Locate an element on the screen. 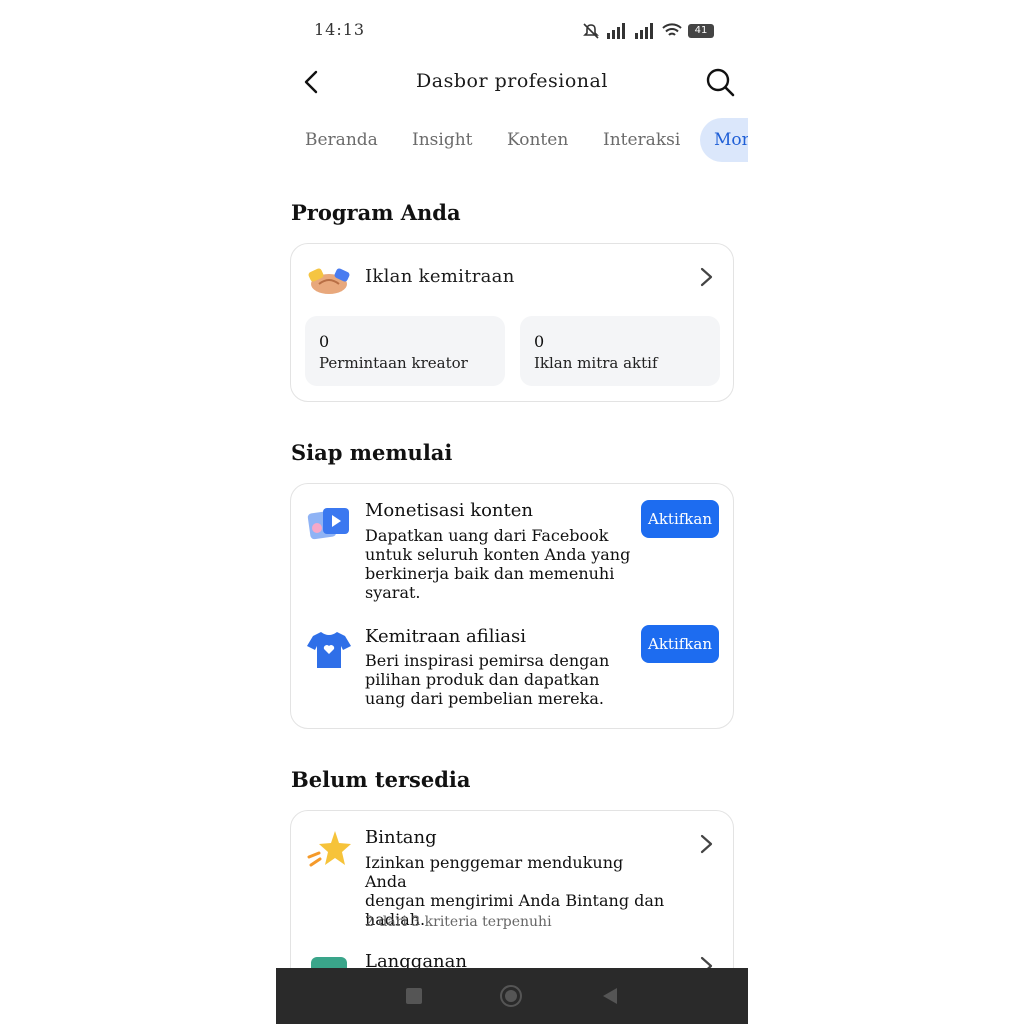  desc-line: Beri inspirasi pemirsa dengan is located at coordinates (487, 660).